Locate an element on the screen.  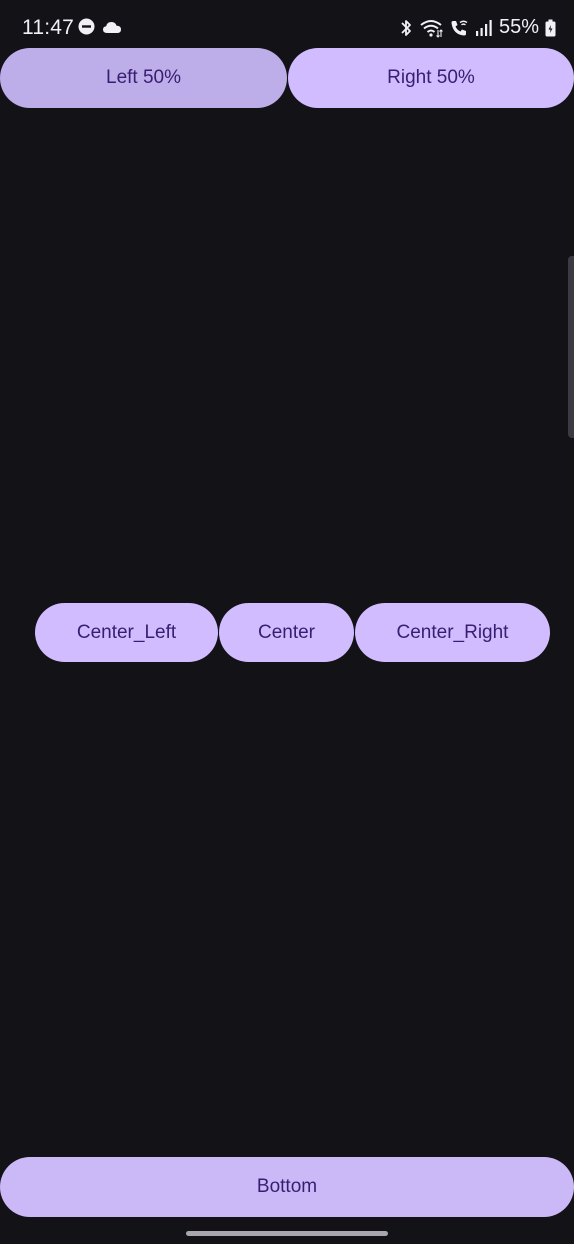
status-left-icons is located at coordinates (100, 29).